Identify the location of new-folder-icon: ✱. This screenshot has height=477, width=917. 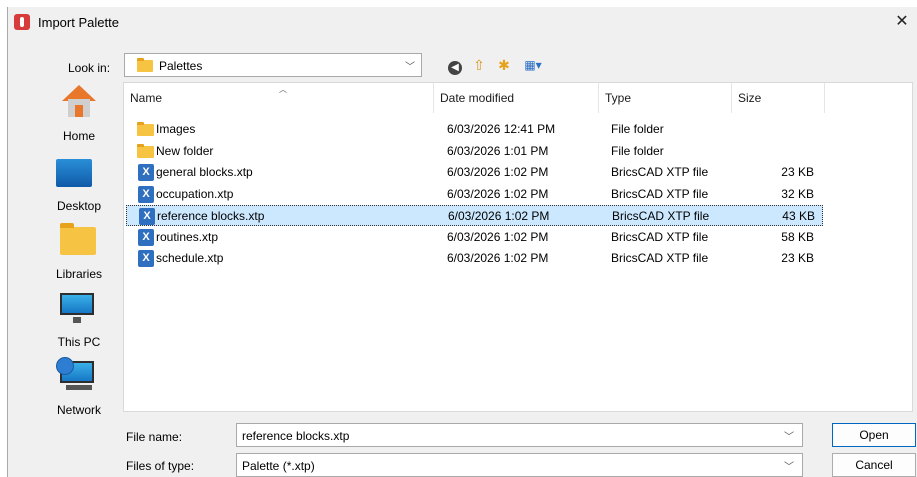
(504, 65).